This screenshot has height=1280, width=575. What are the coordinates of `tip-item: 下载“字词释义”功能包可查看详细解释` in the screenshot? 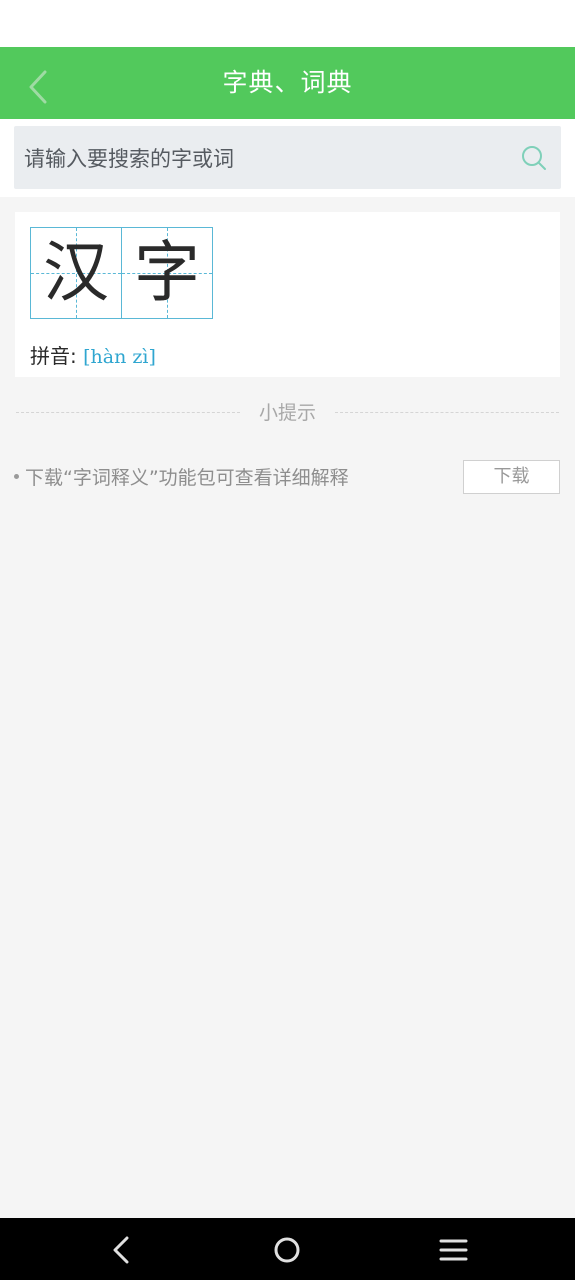 It's located at (181, 478).